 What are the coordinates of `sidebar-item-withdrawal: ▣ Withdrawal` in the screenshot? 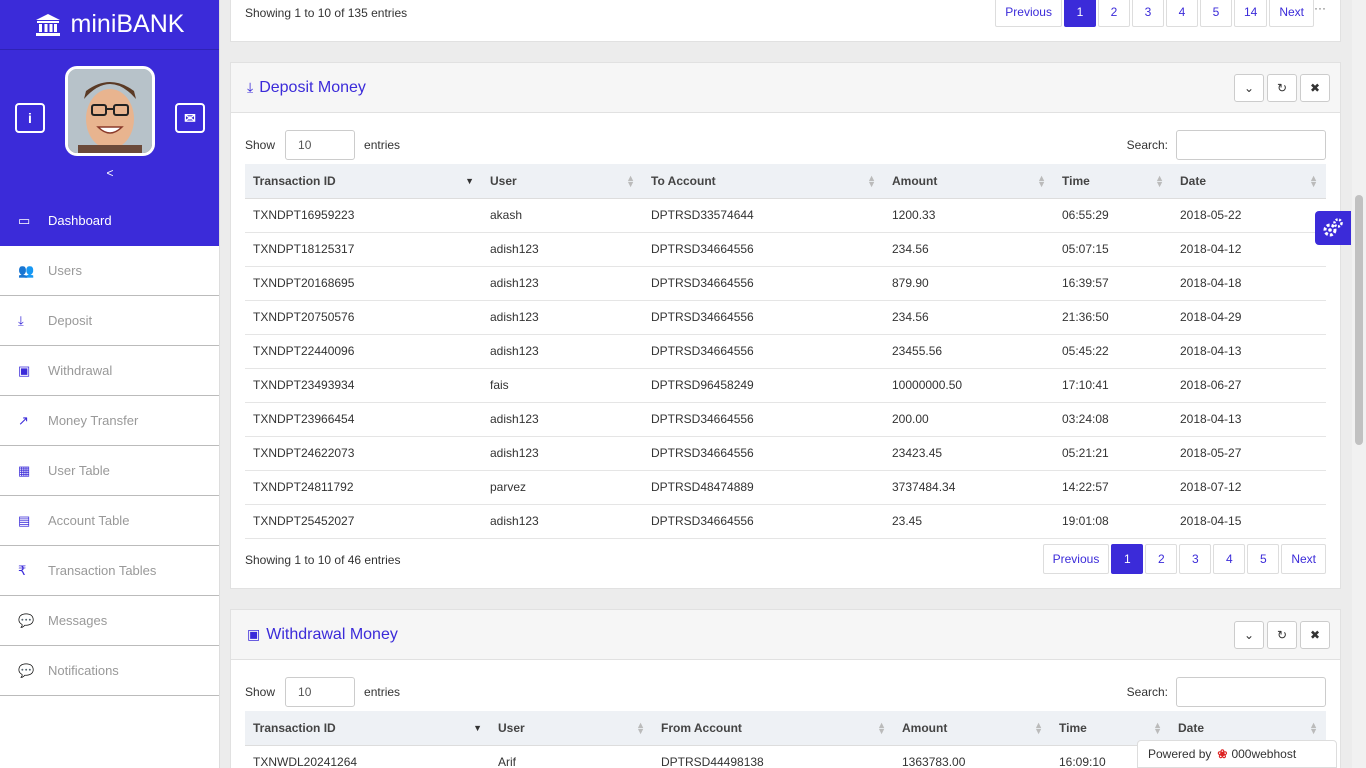 It's located at (109, 371).